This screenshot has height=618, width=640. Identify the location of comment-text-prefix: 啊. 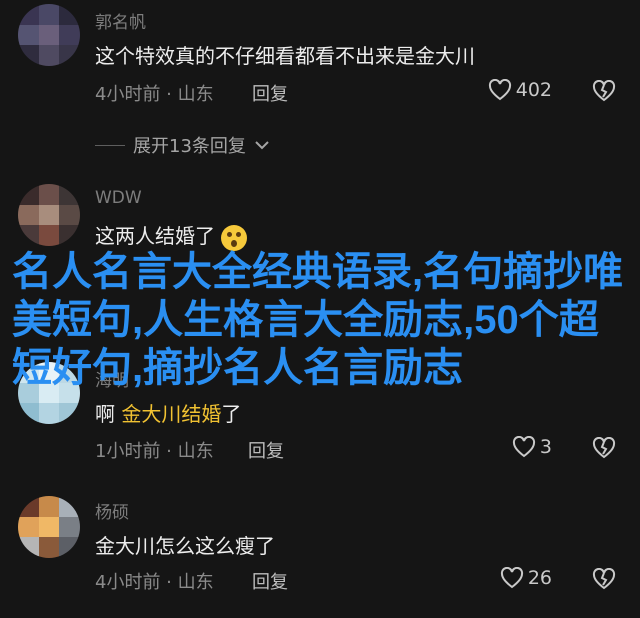
(108, 414).